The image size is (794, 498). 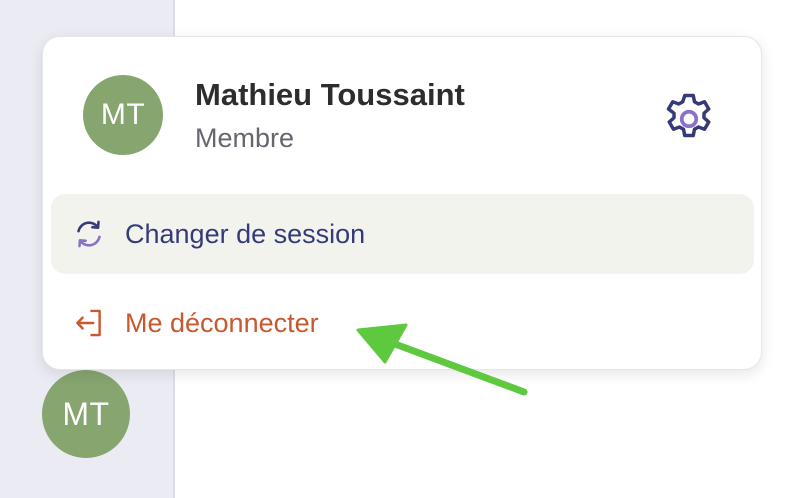 What do you see at coordinates (123, 115) in the screenshot?
I see `profile-avatar: MT` at bounding box center [123, 115].